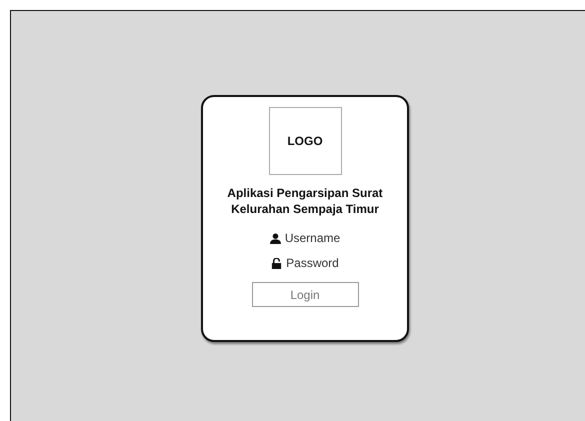 The image size is (585, 421). I want to click on app-title: Aplikasi Pengarsipan Surat Kelurahan Sempaja Timur, so click(305, 201).